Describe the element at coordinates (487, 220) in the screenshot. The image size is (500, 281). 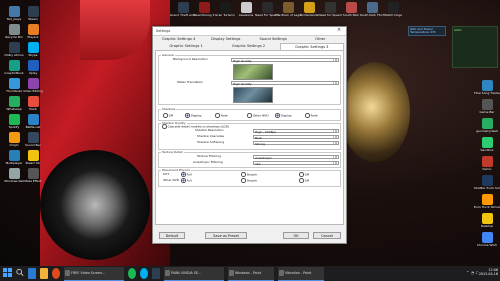
I see `desktop-icon: Desktop` at that location.